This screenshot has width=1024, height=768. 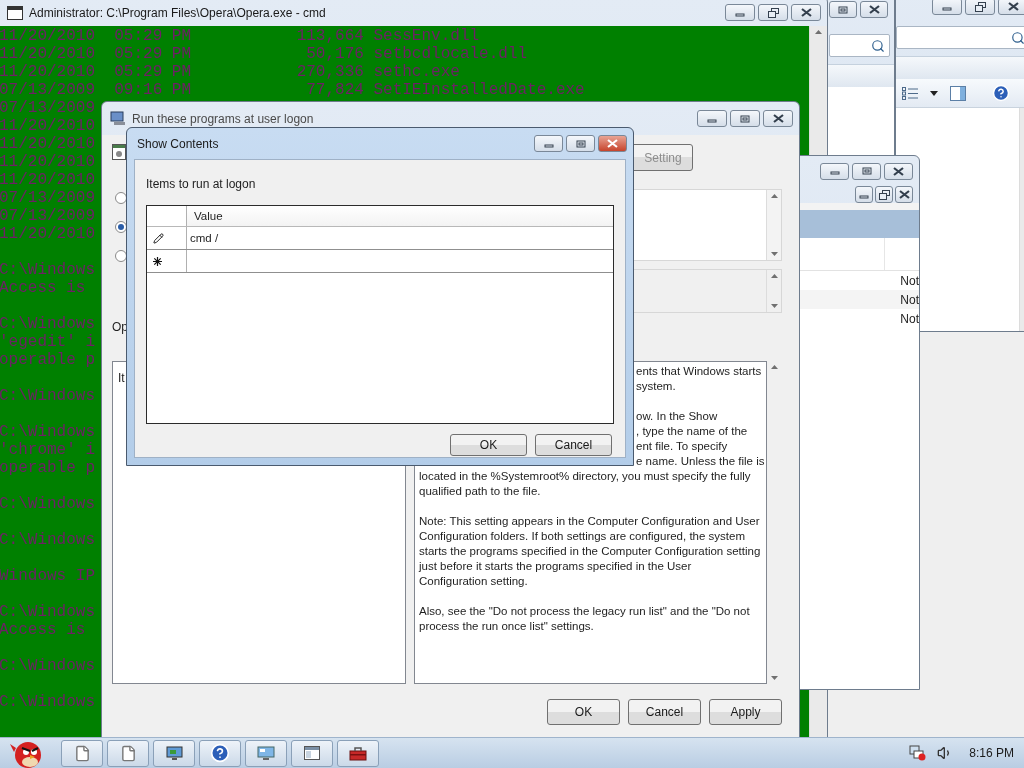 I want to click on console-line: operable p, so click(x=47, y=360).